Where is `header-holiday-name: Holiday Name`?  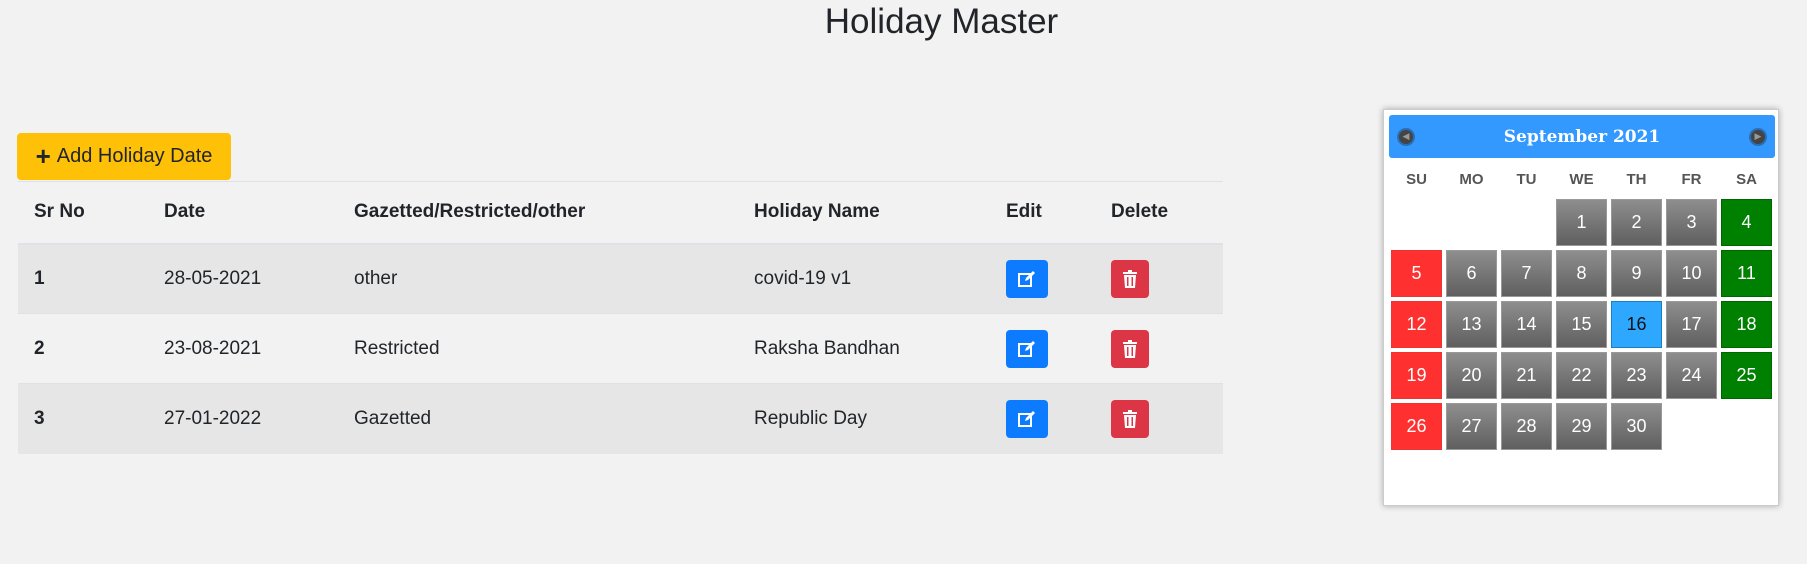
header-holiday-name: Holiday Name is located at coordinates (864, 213).